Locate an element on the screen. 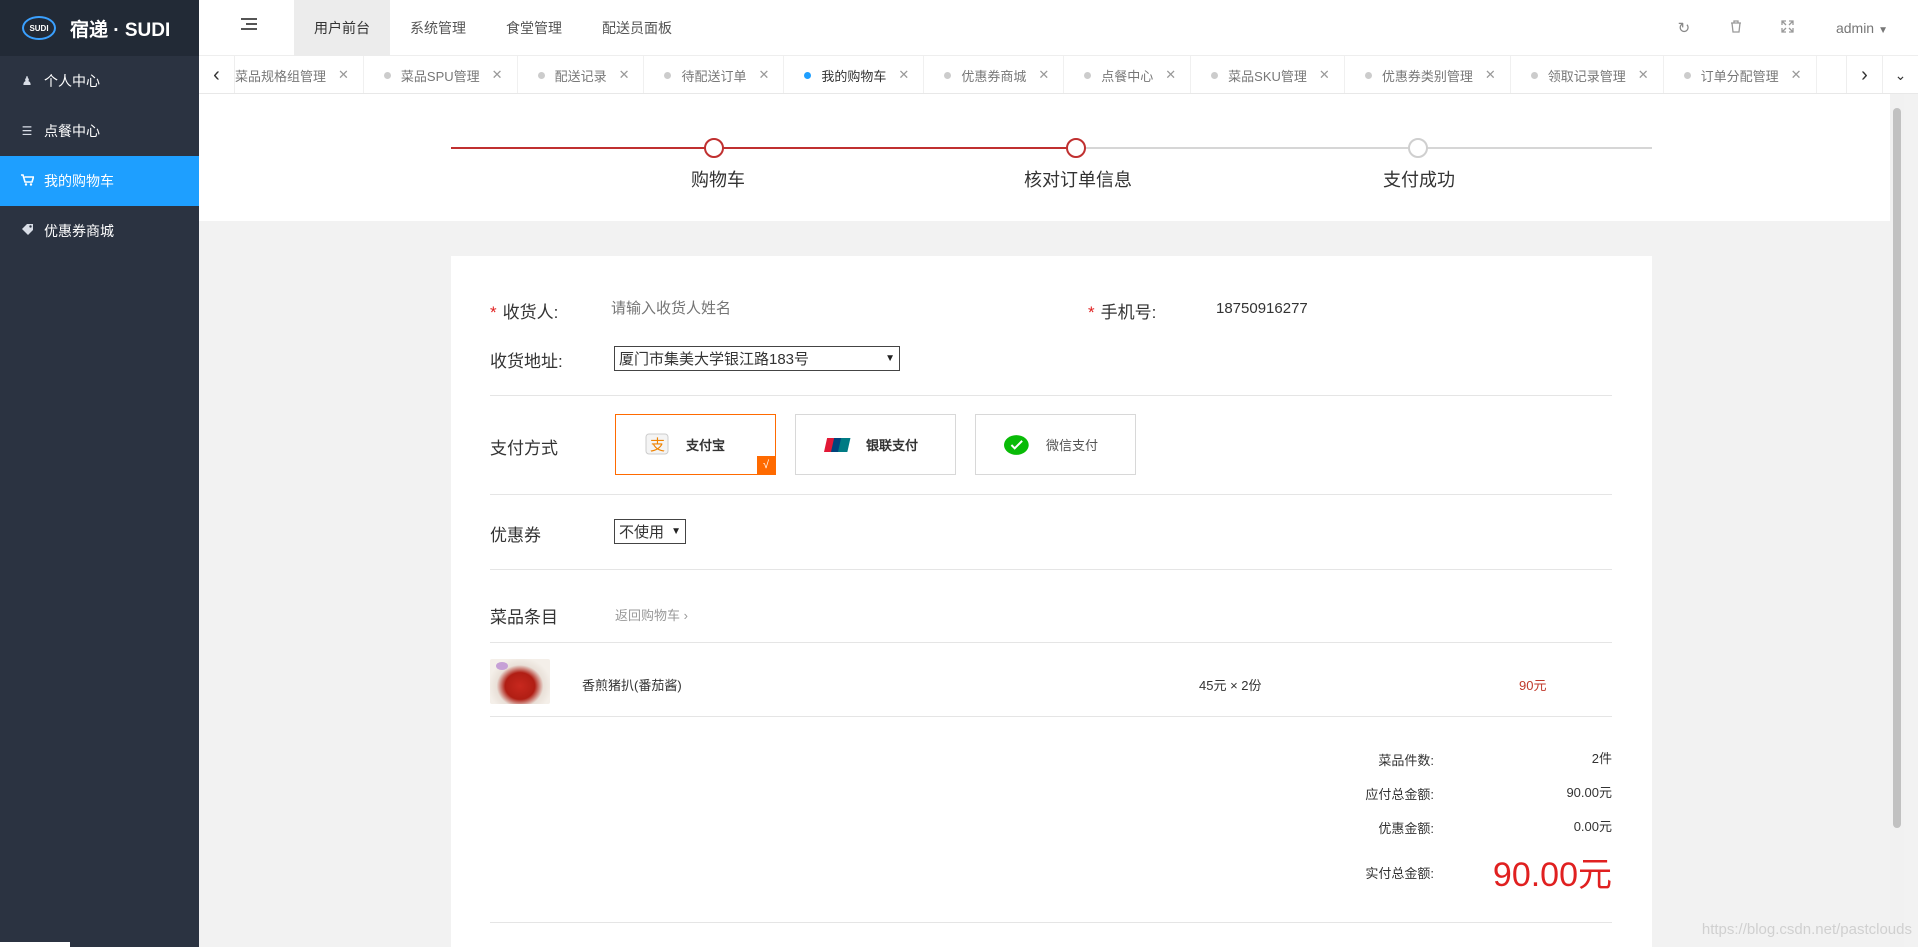 This screenshot has width=1918, height=947. tab-label: 优惠券类别管理 is located at coordinates (1427, 76).